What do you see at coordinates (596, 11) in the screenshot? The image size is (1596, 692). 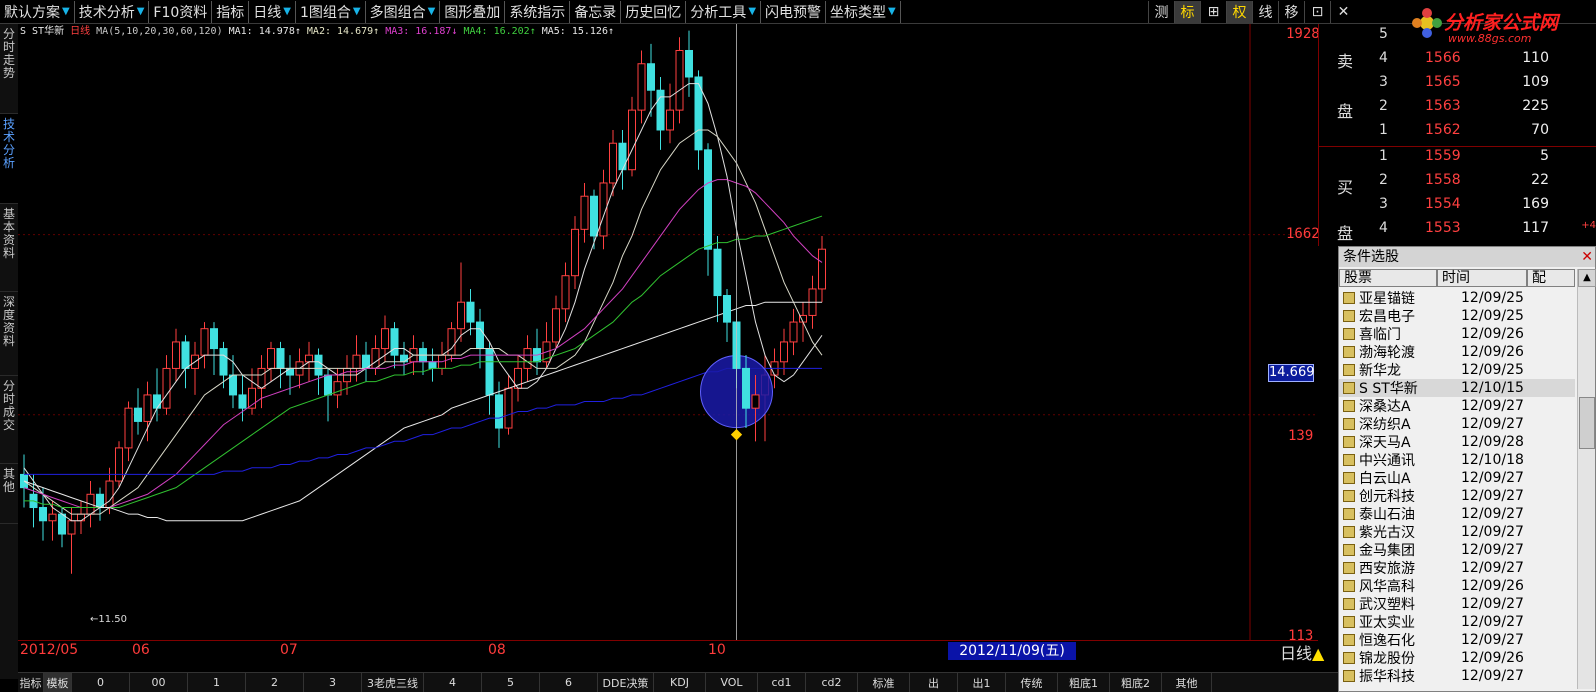 I see `toolbar-item: 备忘录` at bounding box center [596, 11].